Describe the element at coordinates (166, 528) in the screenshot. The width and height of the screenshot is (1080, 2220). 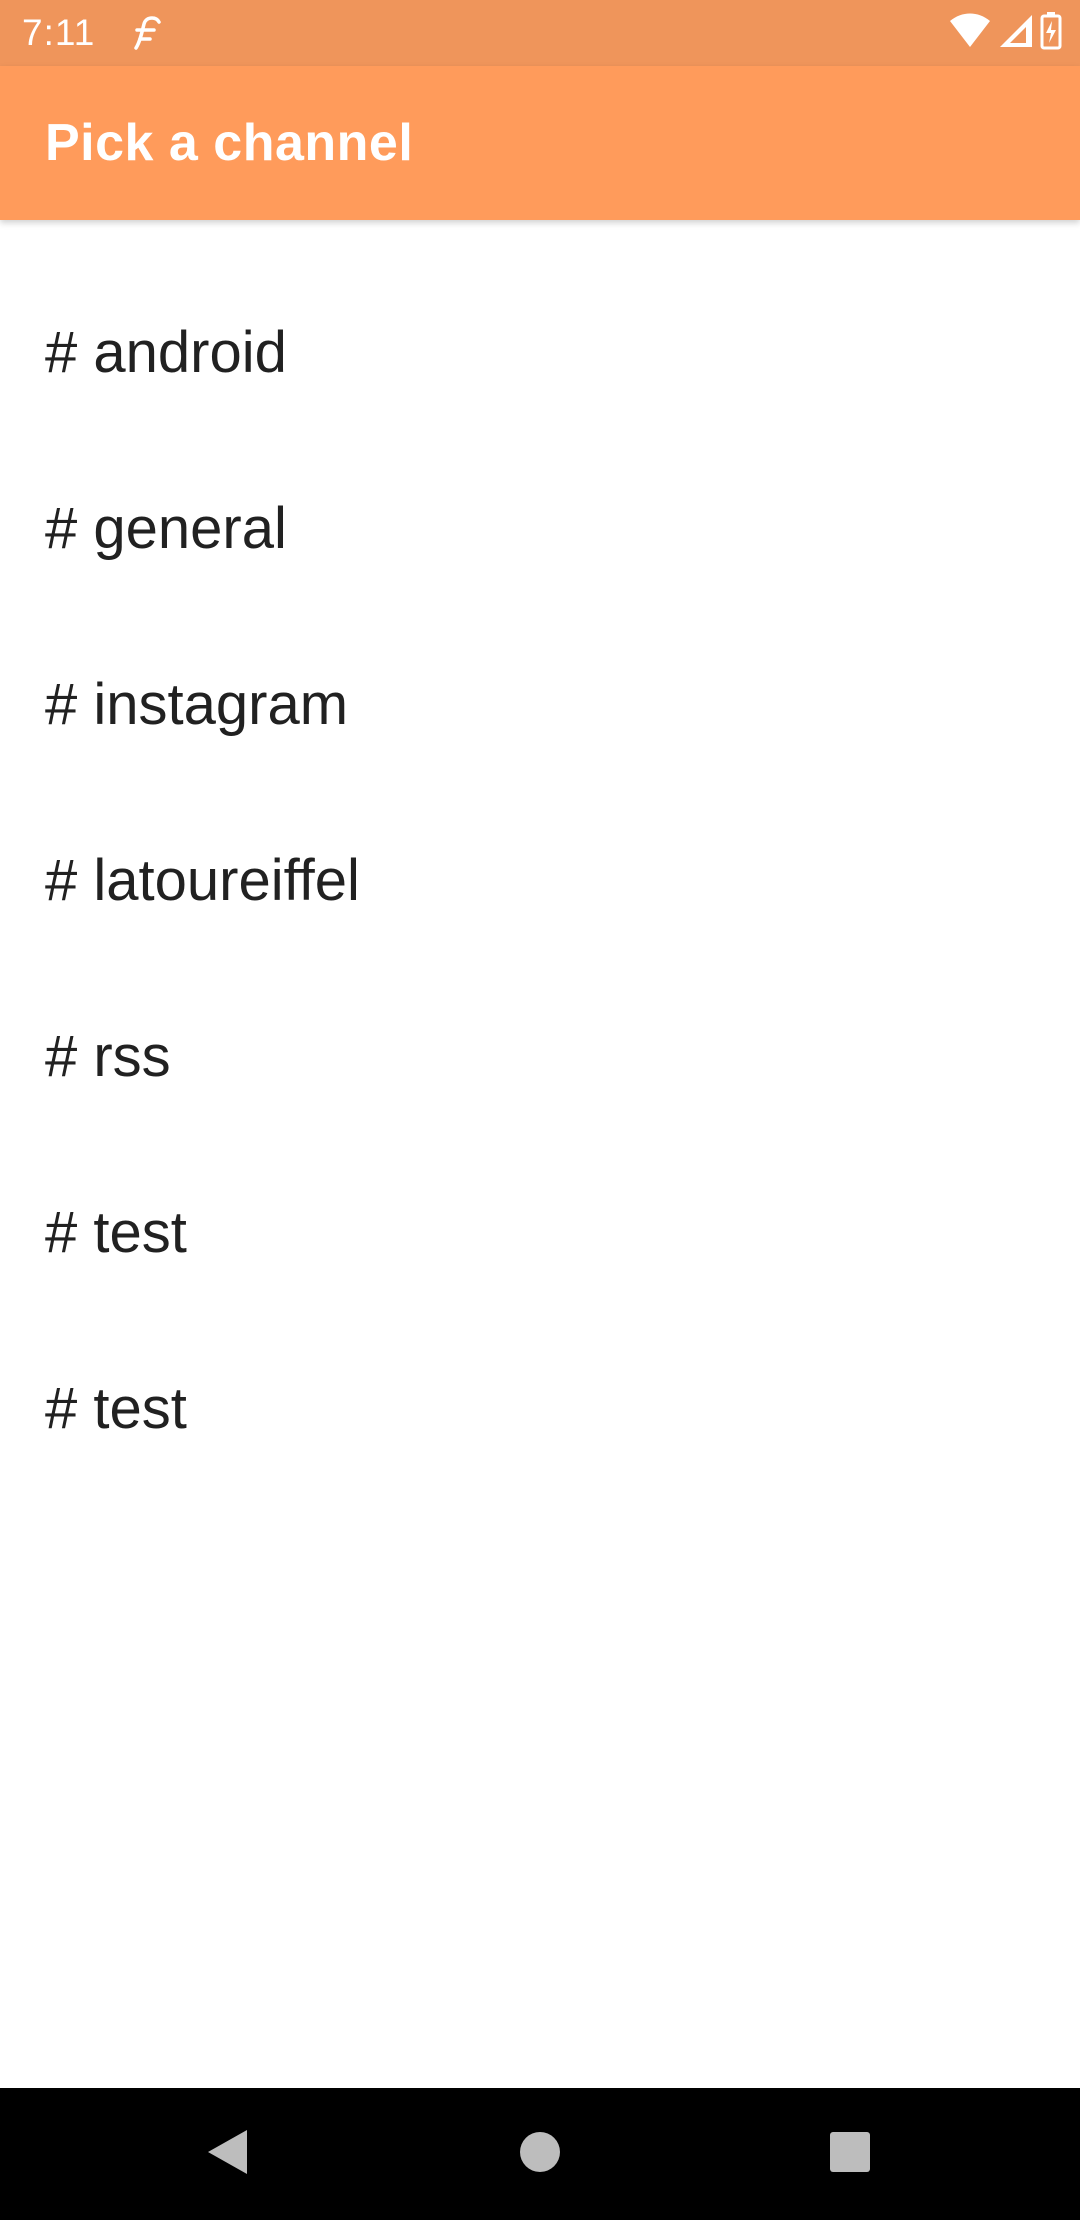
I see `channel-label: # general` at that location.